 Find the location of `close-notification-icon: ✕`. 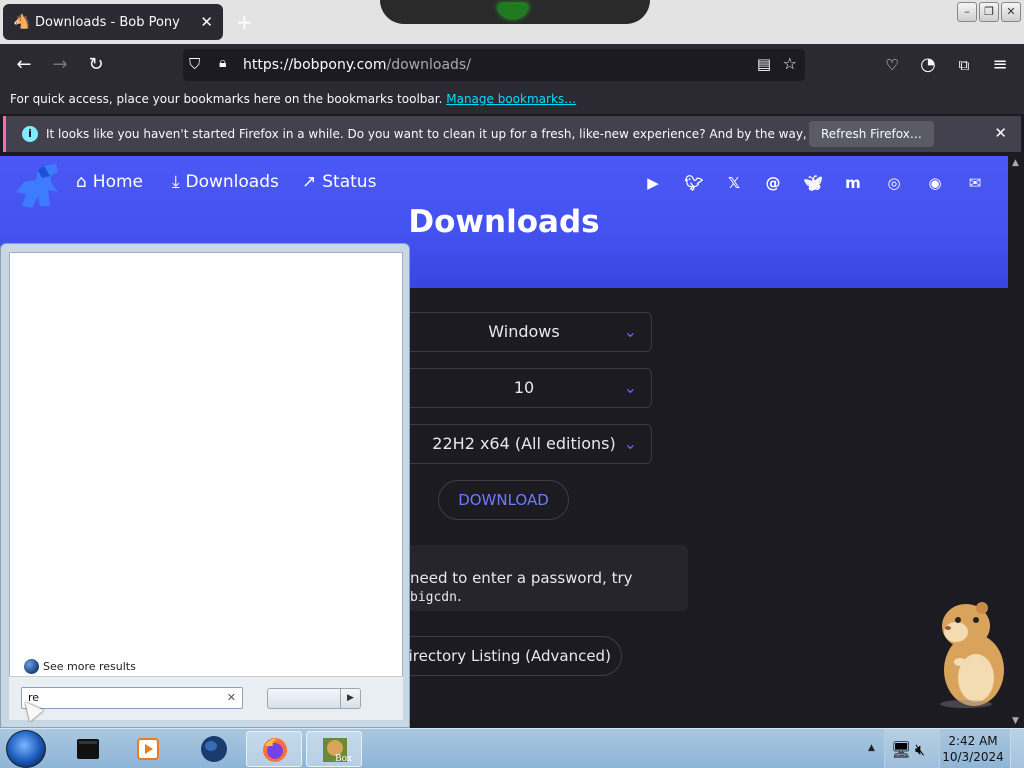

close-notification-icon: ✕ is located at coordinates (1000, 133).